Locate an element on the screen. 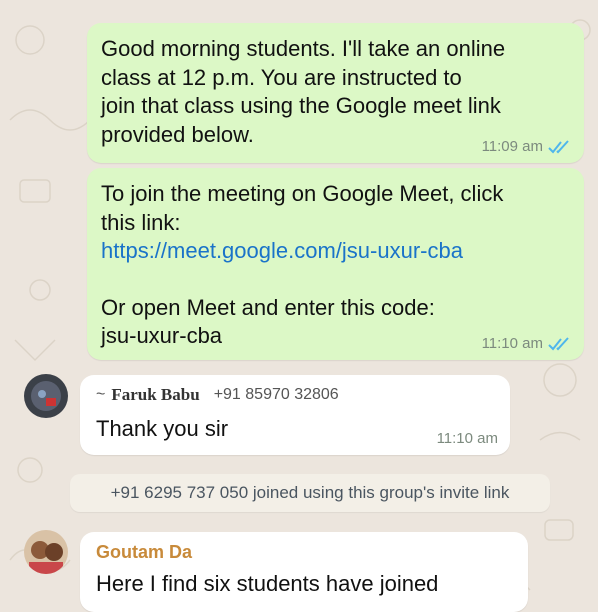 The image size is (598, 612). message-time: 11:09 am is located at coordinates (512, 146).